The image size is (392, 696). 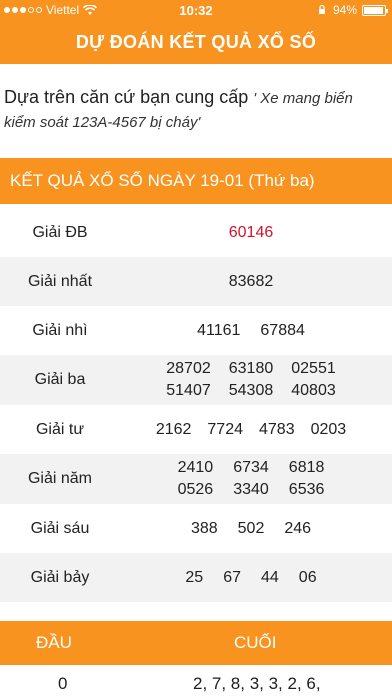 What do you see at coordinates (375, 10) in the screenshot?
I see `battery-icon` at bounding box center [375, 10].